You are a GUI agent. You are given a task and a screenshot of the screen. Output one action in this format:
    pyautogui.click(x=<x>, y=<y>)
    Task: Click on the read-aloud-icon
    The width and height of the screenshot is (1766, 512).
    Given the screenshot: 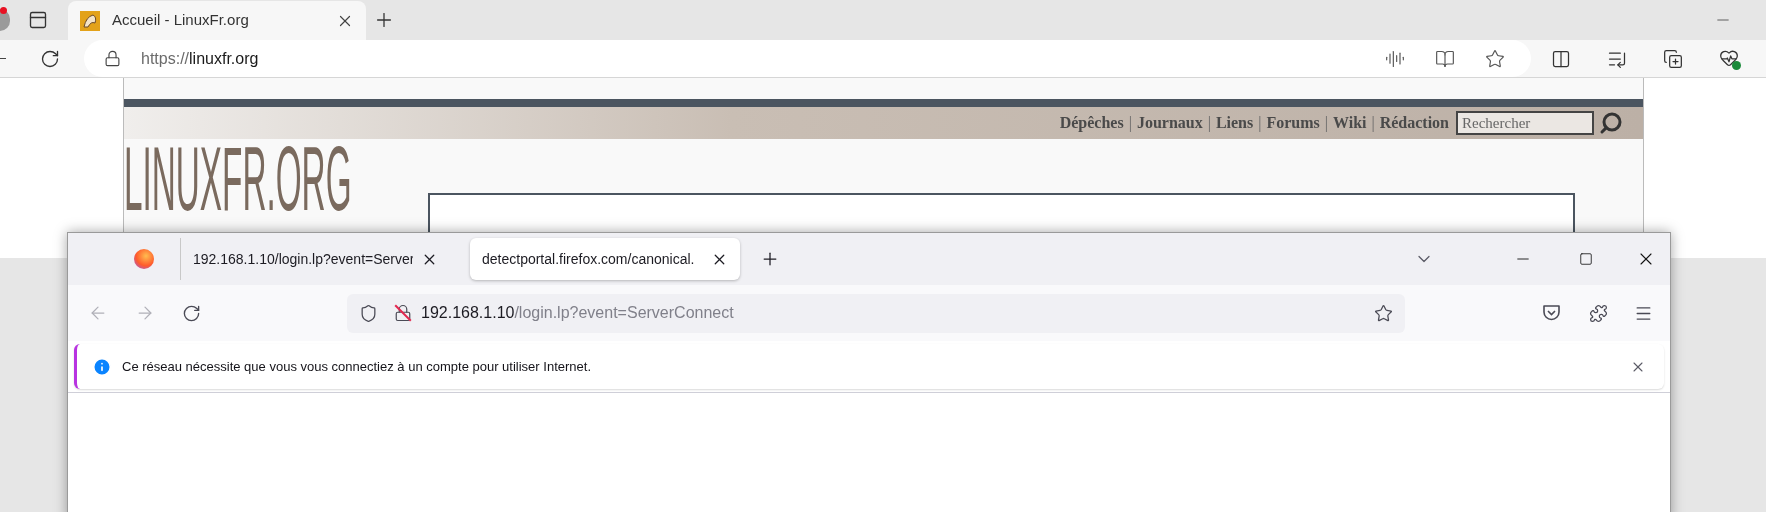 What is the action you would take?
    pyautogui.click(x=1395, y=58)
    